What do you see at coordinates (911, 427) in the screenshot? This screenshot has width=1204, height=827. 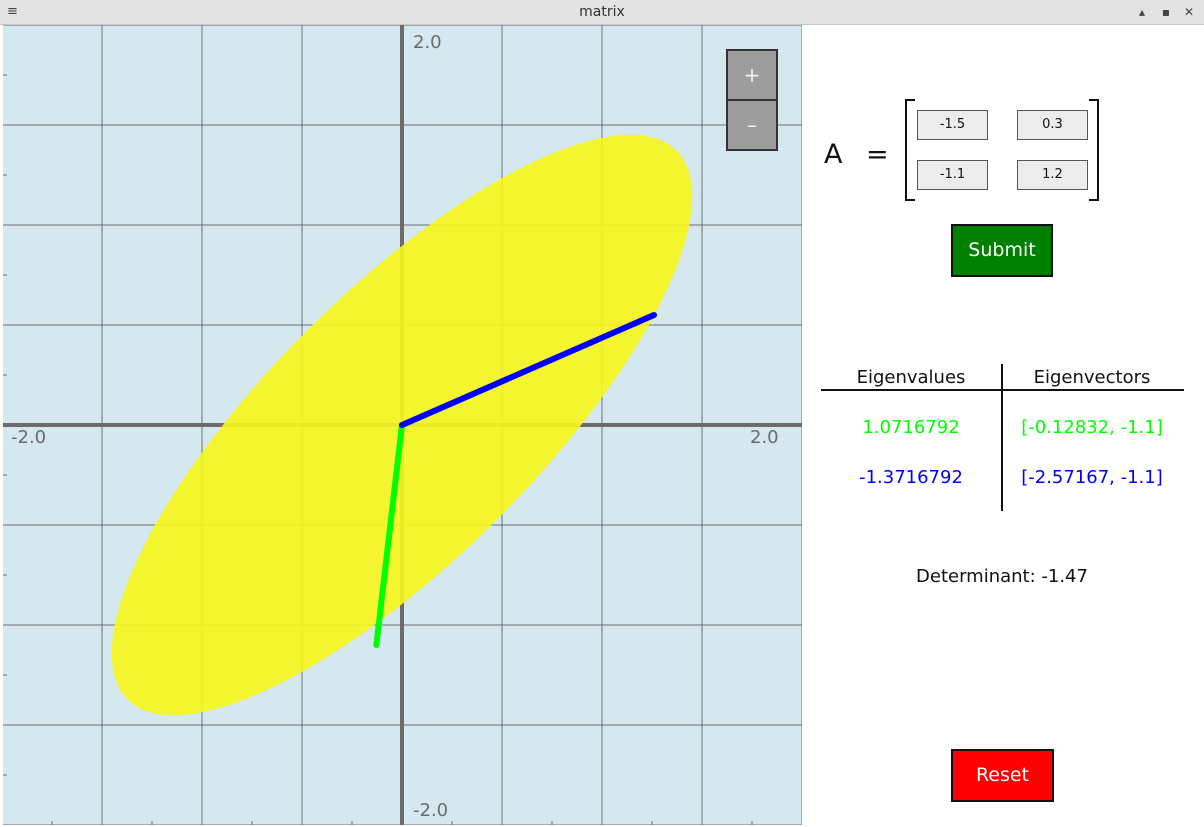 I see `eigenvalue-1: 1.0716792` at bounding box center [911, 427].